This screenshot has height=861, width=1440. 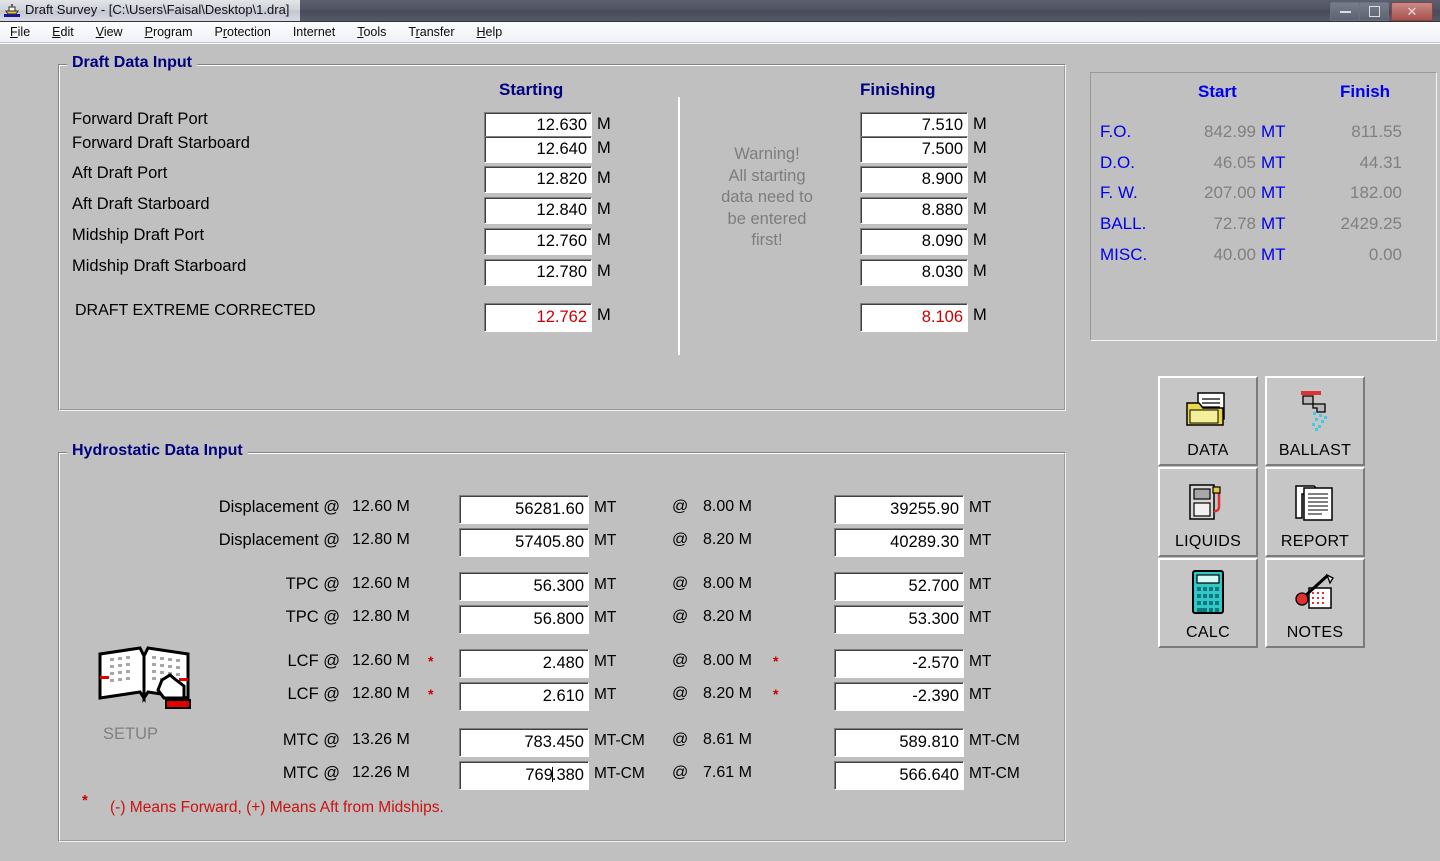 I want to click on draft-finish-input-0: 7.510, so click(x=914, y=125).